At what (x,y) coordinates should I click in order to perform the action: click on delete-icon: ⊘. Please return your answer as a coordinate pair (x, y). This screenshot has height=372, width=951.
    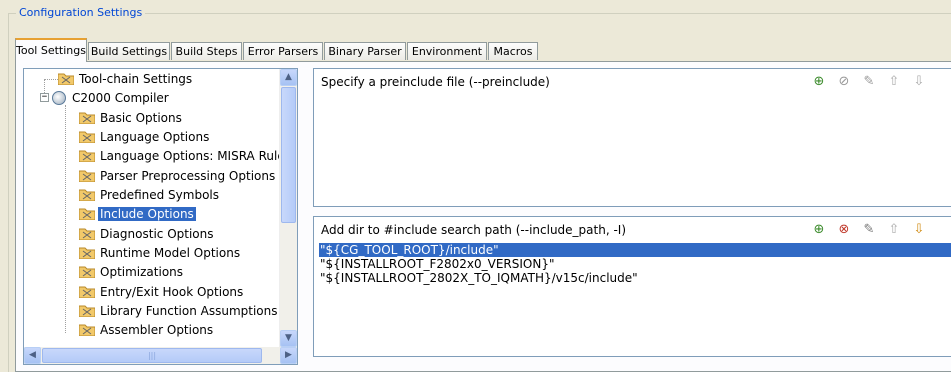
    Looking at the image, I should click on (844, 82).